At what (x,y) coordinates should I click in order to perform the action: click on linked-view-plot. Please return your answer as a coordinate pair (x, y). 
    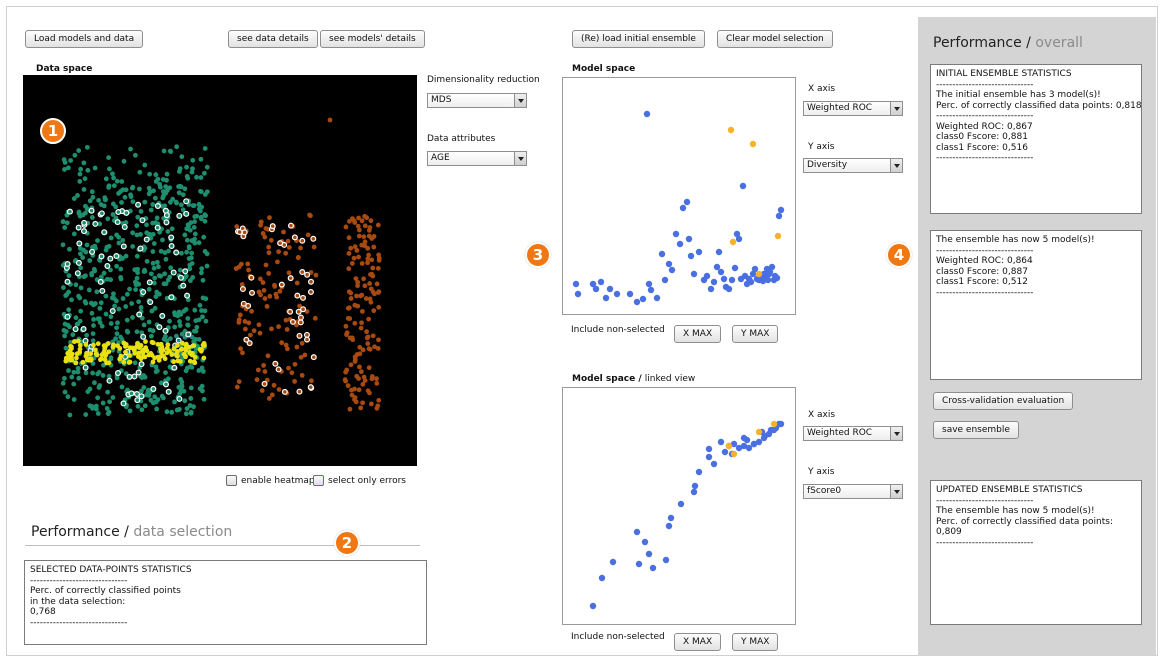
    Looking at the image, I should click on (679, 506).